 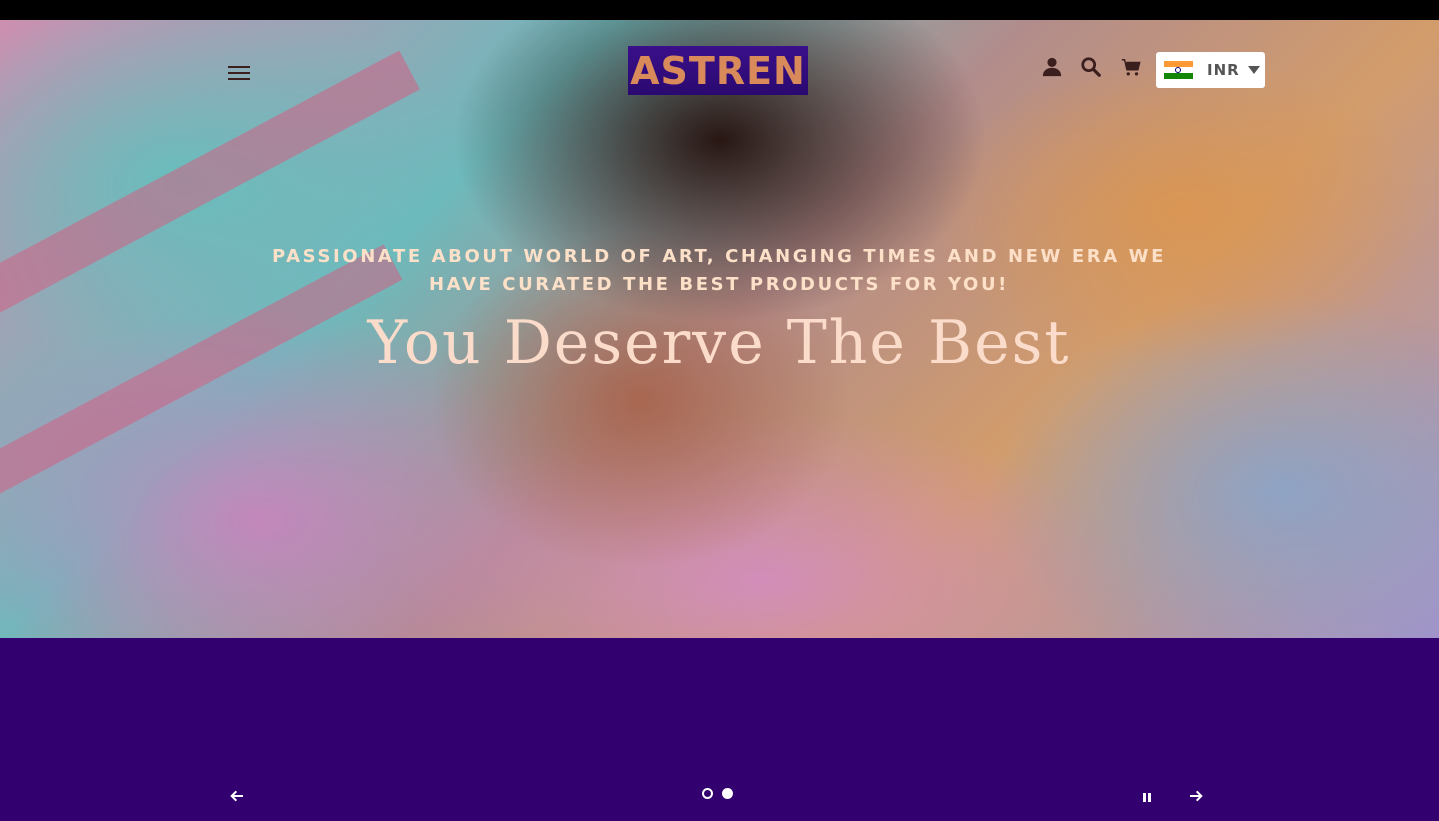 What do you see at coordinates (719, 10) in the screenshot?
I see `top-bar` at bounding box center [719, 10].